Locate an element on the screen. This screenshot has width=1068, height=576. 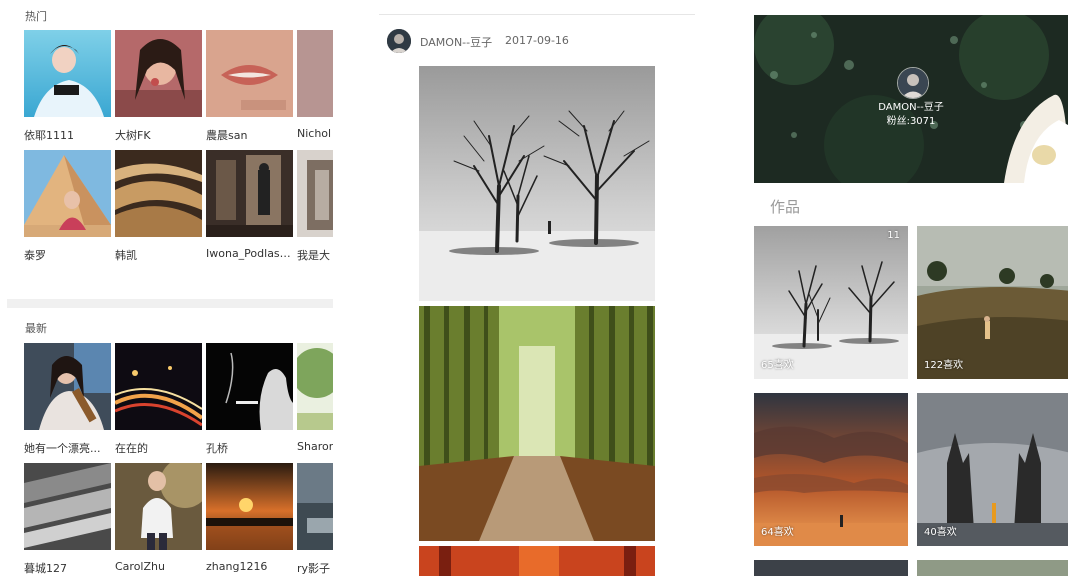
work-tile: 40喜欢 is located at coordinates (992, 469).